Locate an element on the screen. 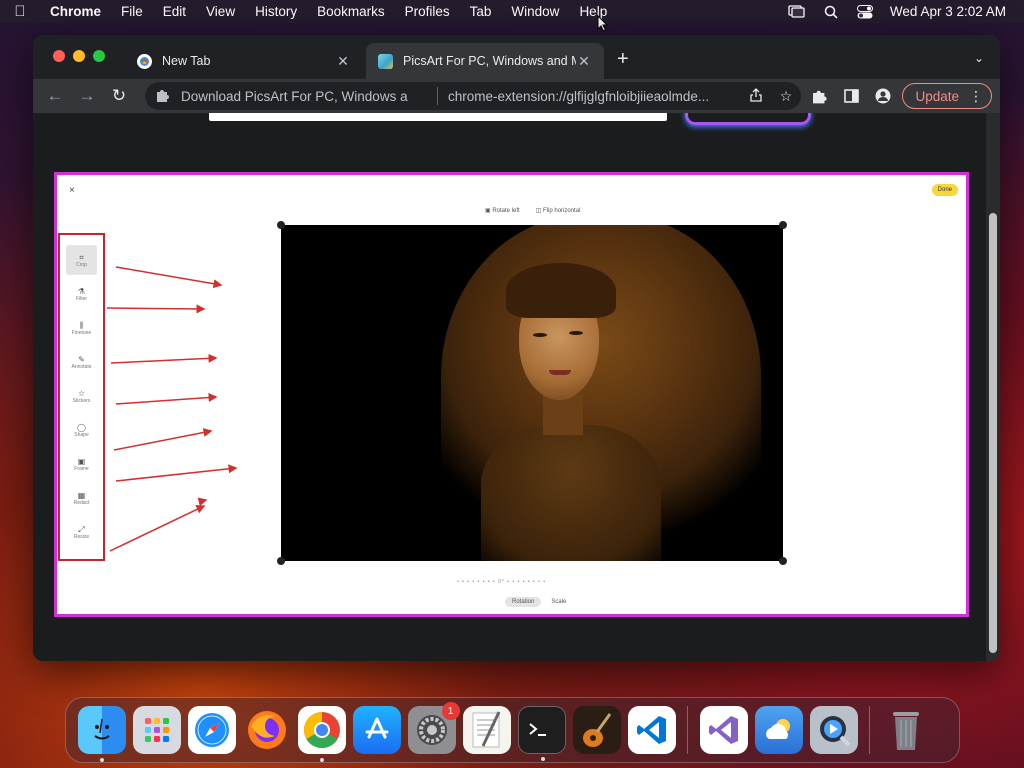 The image size is (1024, 768). new-tab-icon: + is located at coordinates (623, 59).